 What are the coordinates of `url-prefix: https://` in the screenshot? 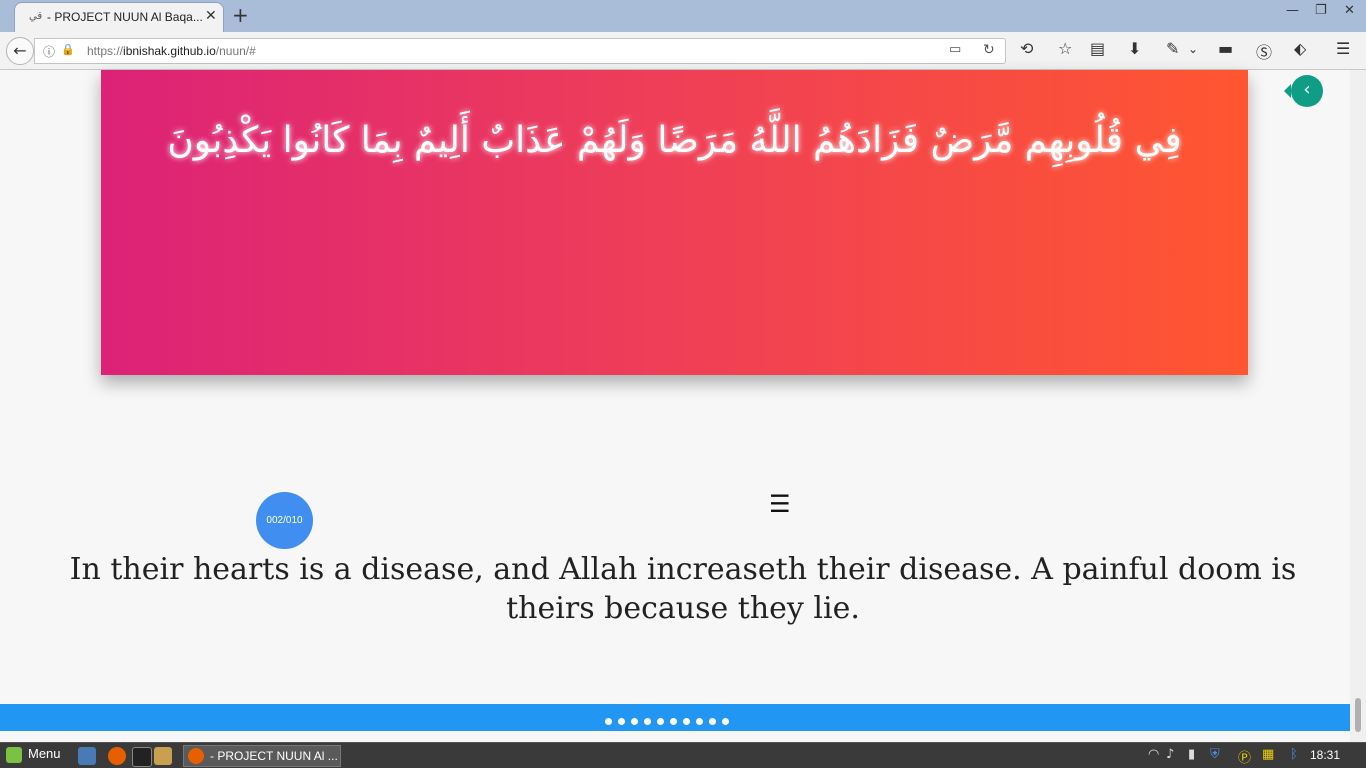 It's located at (105, 51).